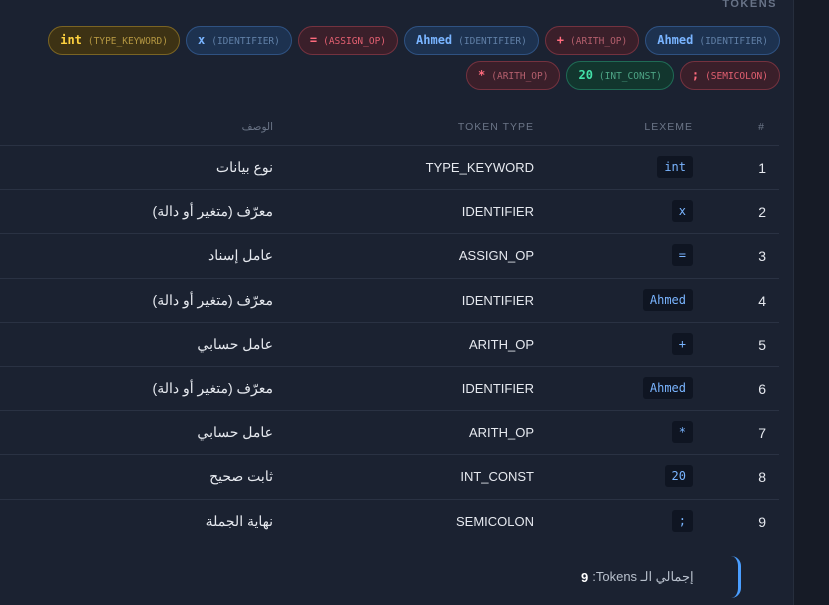  I want to click on row-description: عامل إسناد, so click(240, 255).